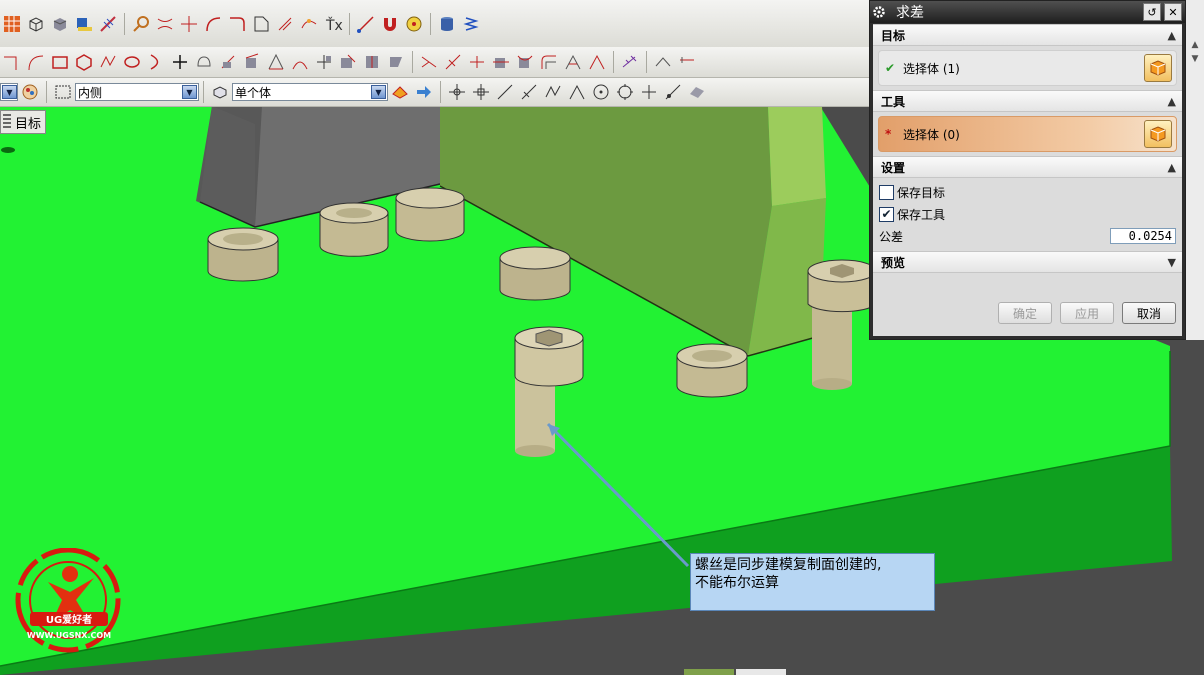  What do you see at coordinates (108, 24) in the screenshot?
I see `snap-grid-icon` at bounding box center [108, 24].